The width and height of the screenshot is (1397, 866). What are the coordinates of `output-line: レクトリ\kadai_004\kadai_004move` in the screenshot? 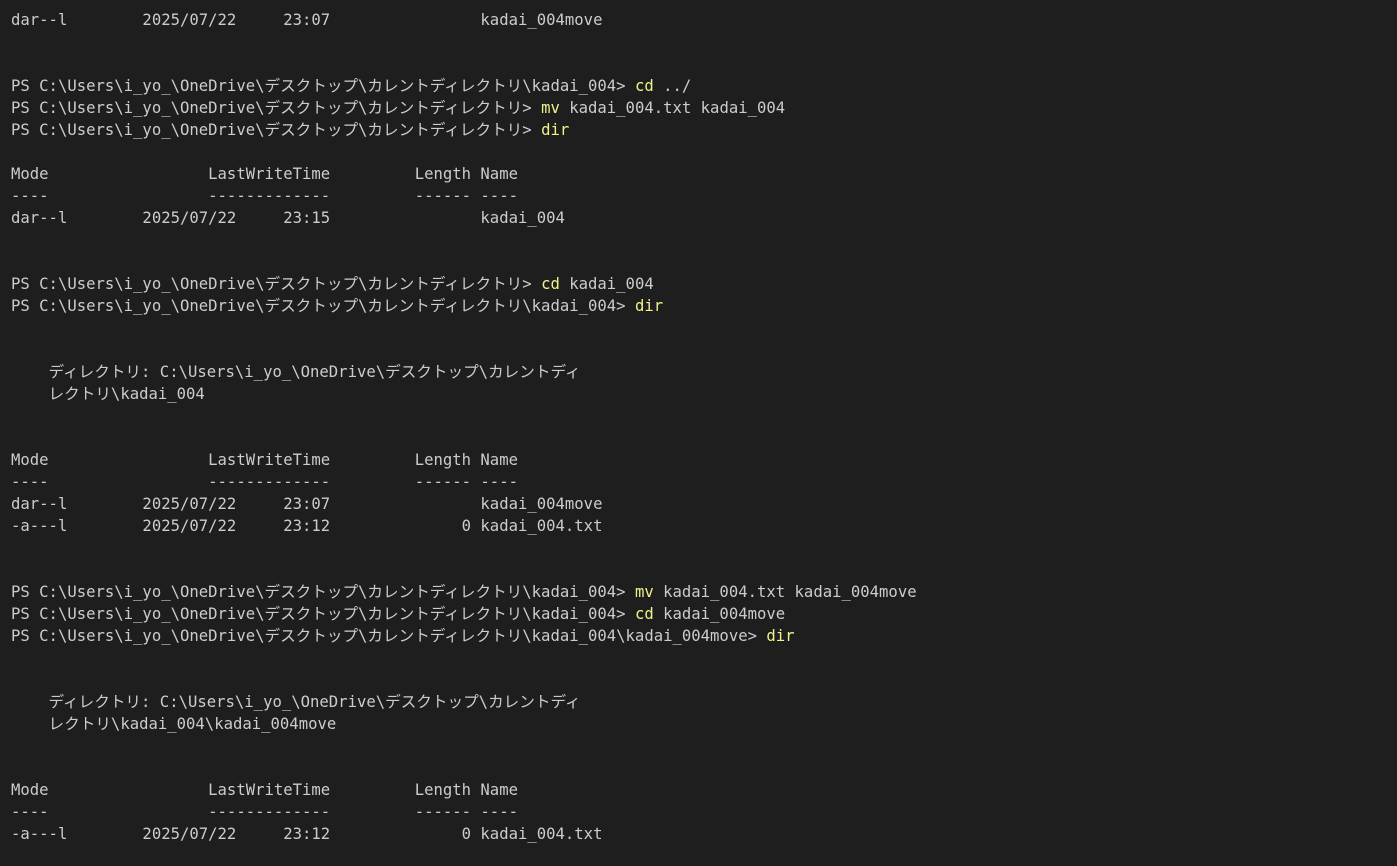 It's located at (174, 724).